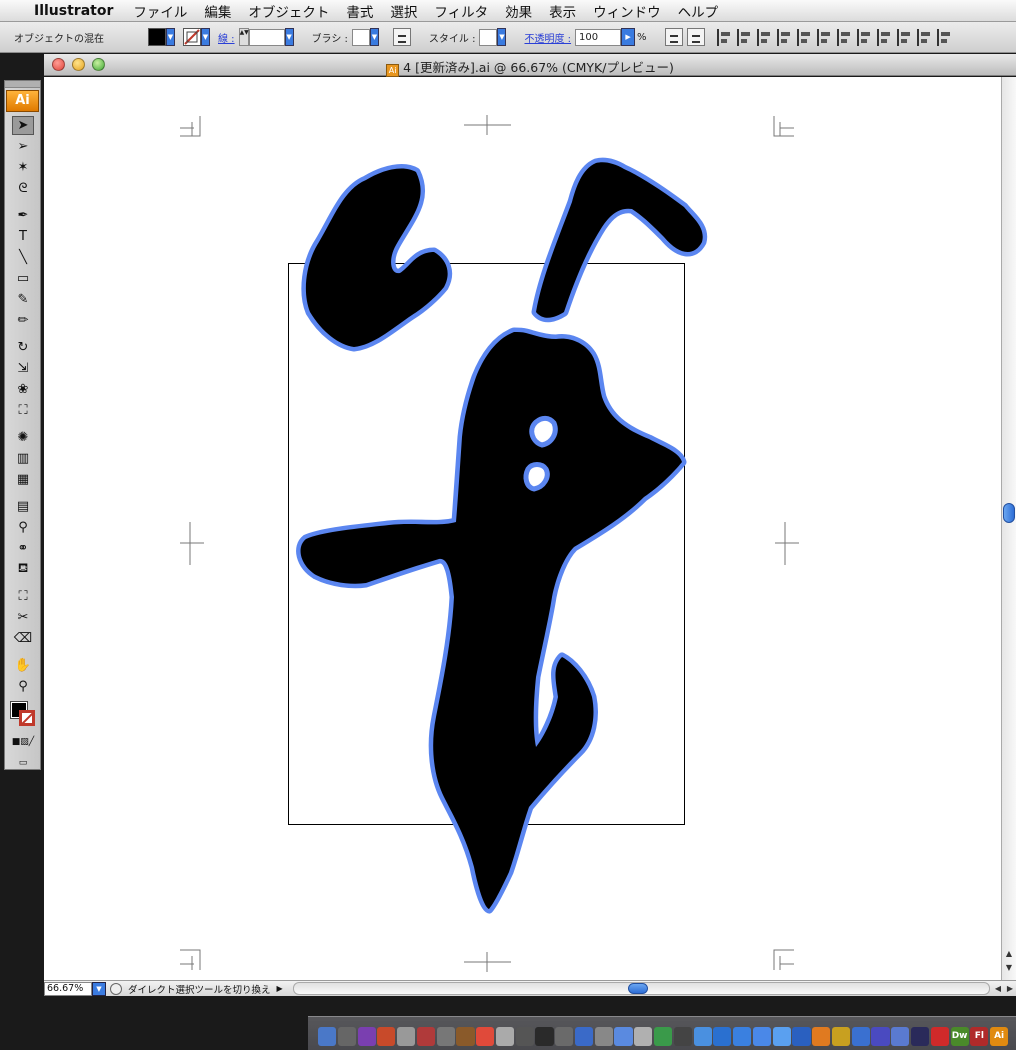  What do you see at coordinates (1008, 528) in the screenshot?
I see `vertical-scrollbar: ▲ ▼` at bounding box center [1008, 528].